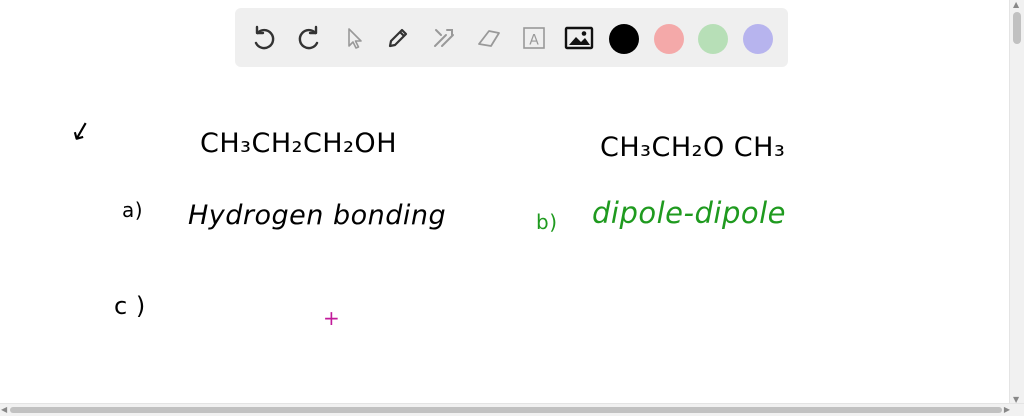 Image resolution: width=1024 pixels, height=416 pixels. I want to click on item-a-answer: Hydrogen bonding, so click(317, 215).